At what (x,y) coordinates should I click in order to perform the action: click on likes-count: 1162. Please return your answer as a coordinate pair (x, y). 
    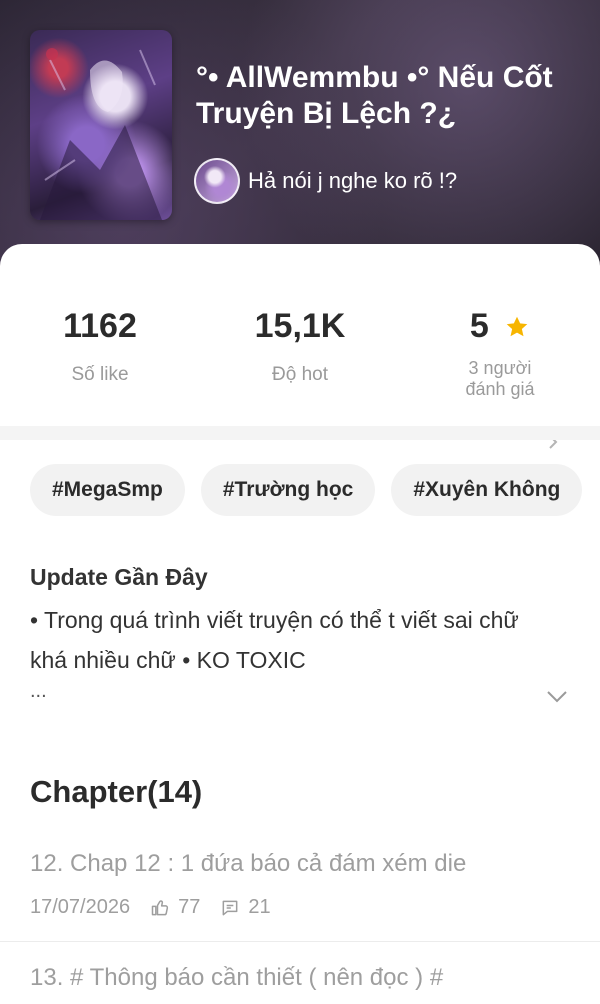
    Looking at the image, I should click on (100, 326).